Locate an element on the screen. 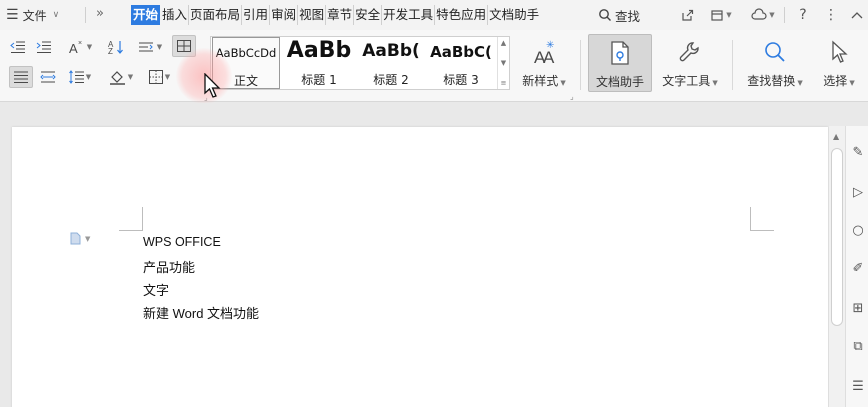 The image size is (868, 407). tab-review: 审阅 is located at coordinates (284, 15).